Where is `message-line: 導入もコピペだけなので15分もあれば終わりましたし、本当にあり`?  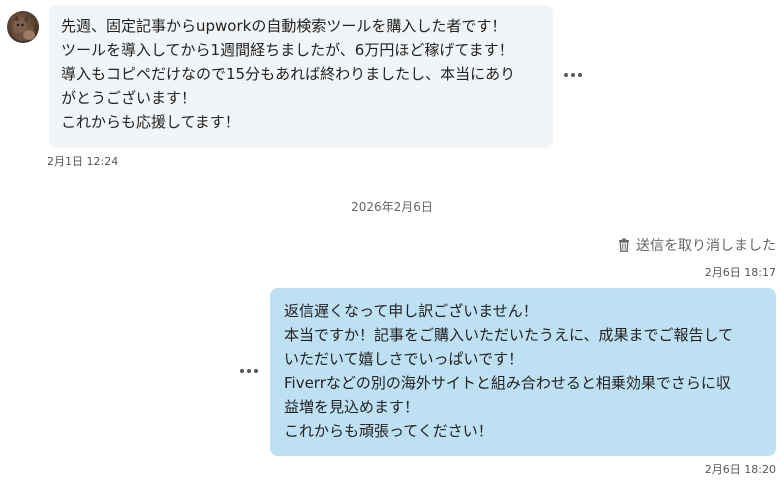
message-line: 導入もコピペだけなので15分もあれば終わりましたし、本当にあり is located at coordinates (288, 74).